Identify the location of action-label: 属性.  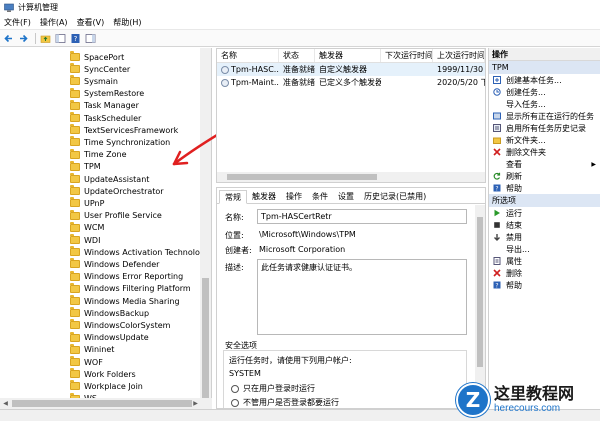
(514, 261).